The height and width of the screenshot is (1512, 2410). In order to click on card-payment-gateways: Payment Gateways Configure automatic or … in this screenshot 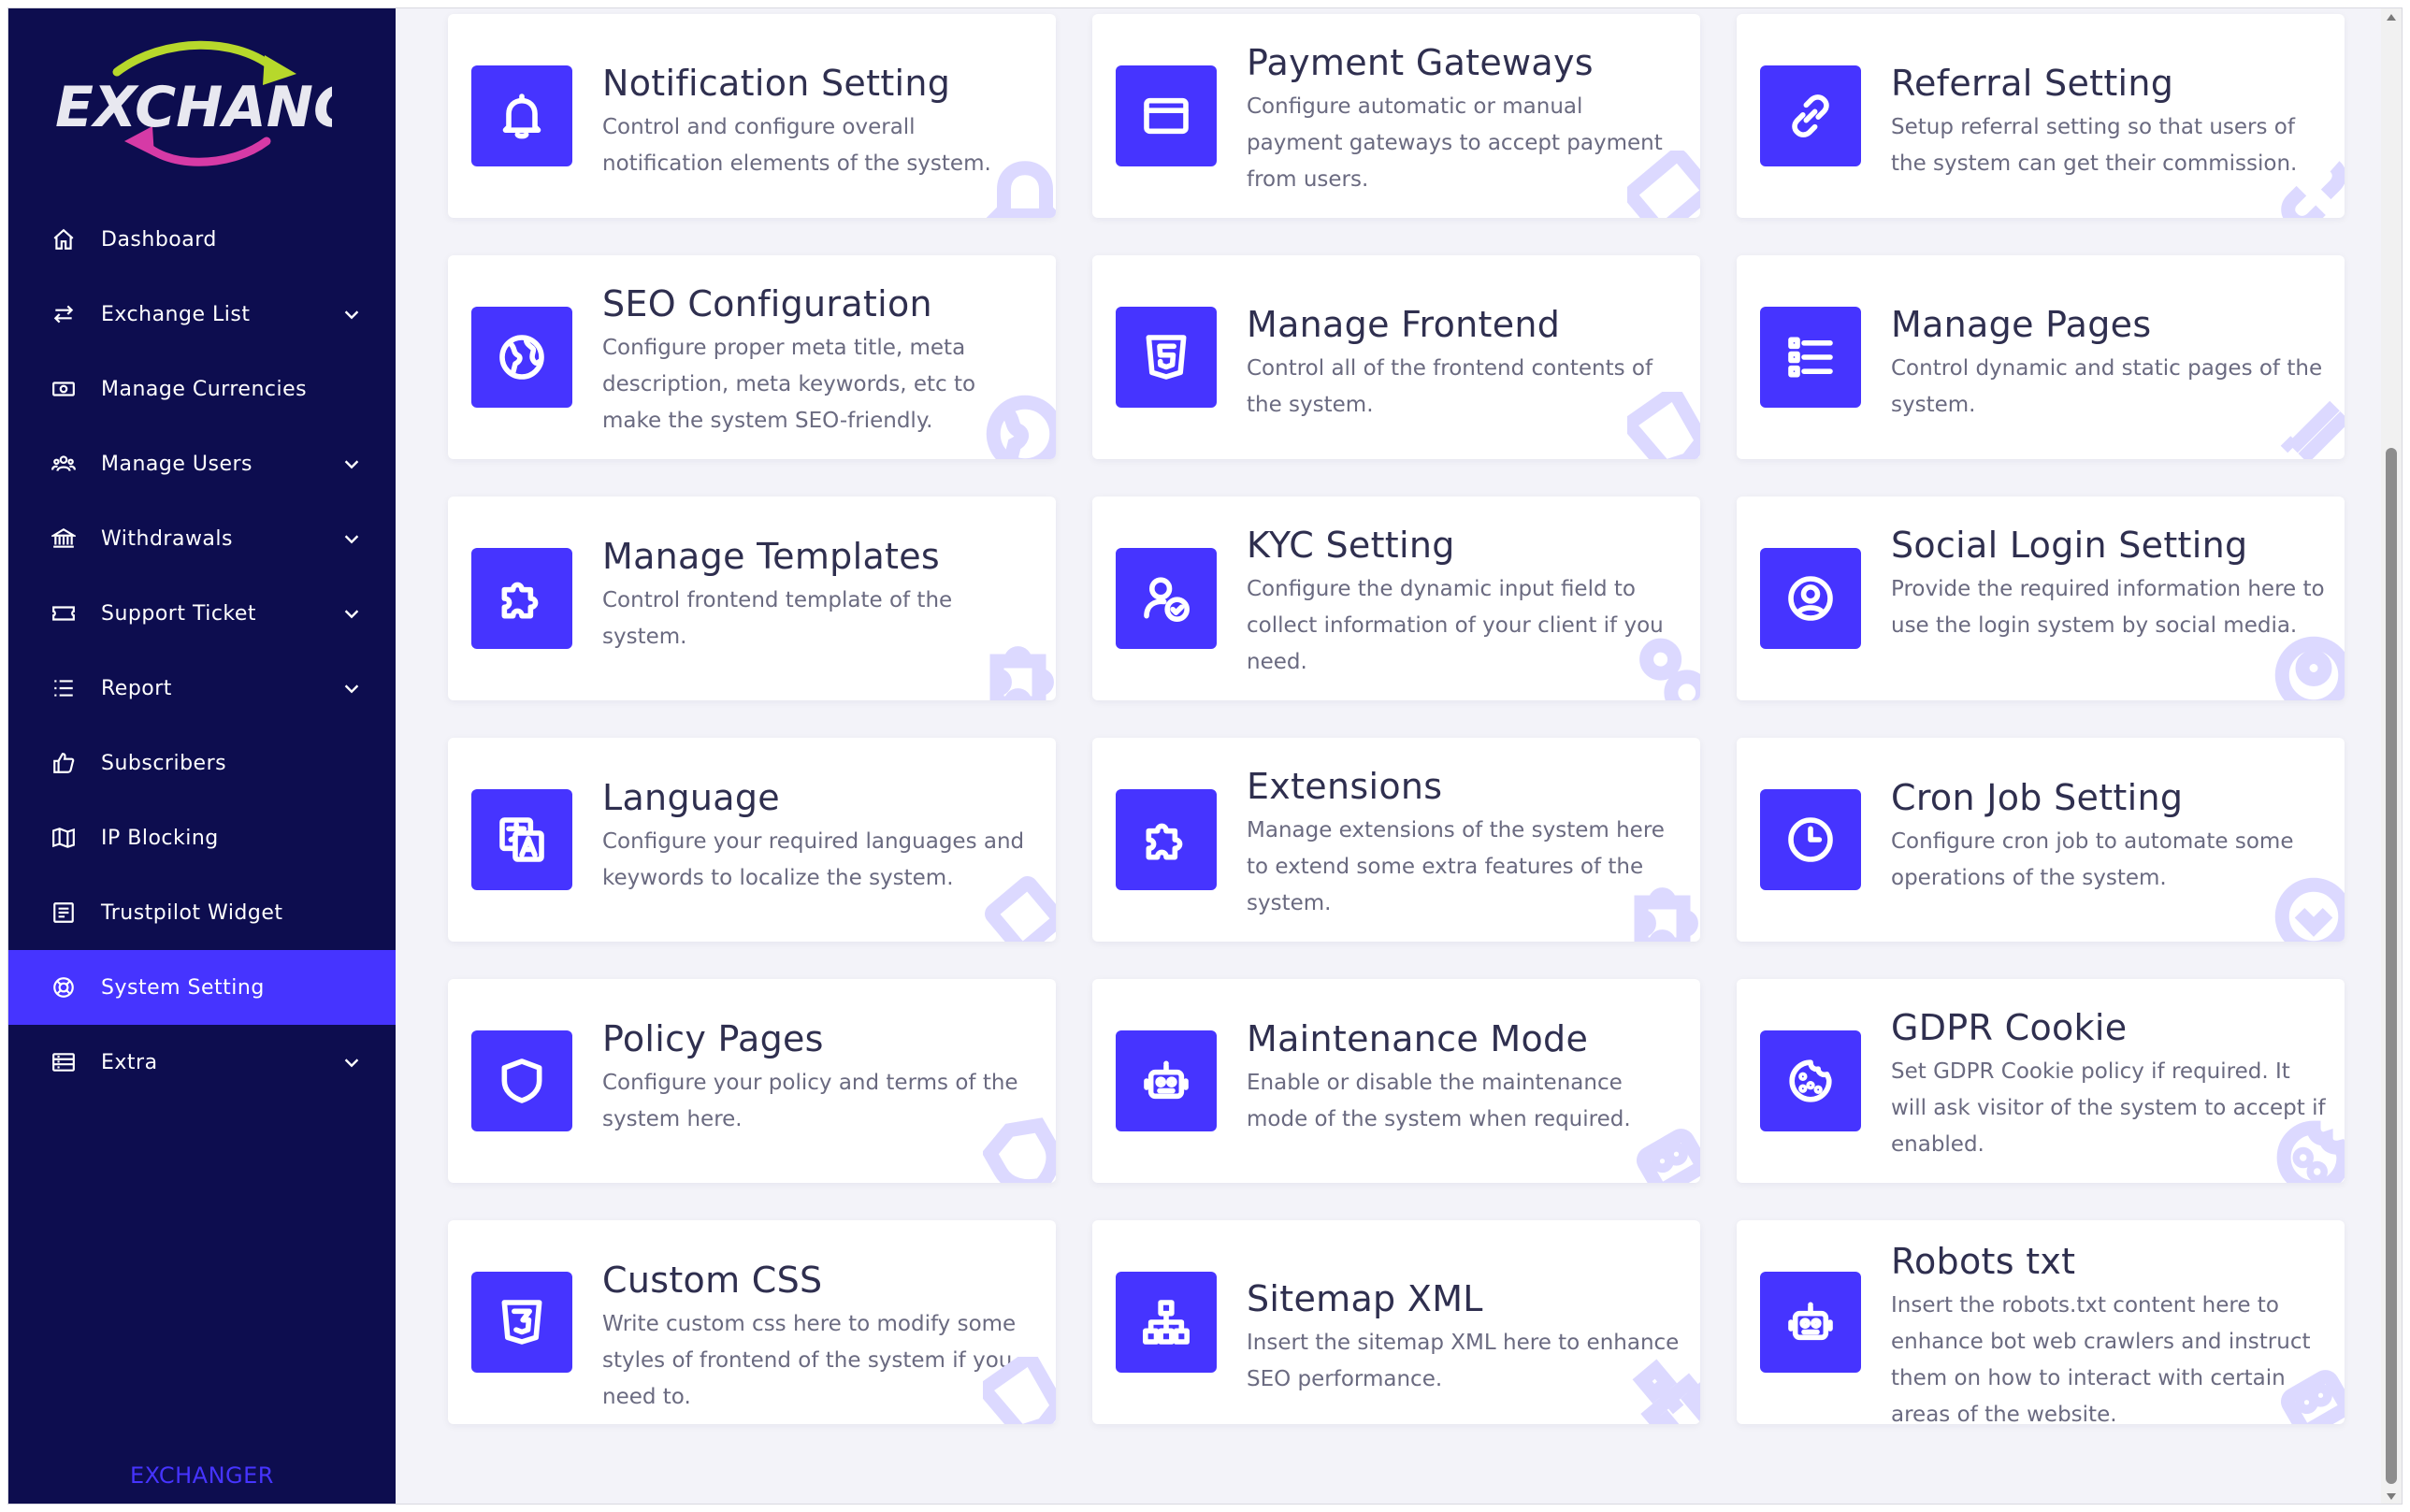, I will do `click(1396, 116)`.